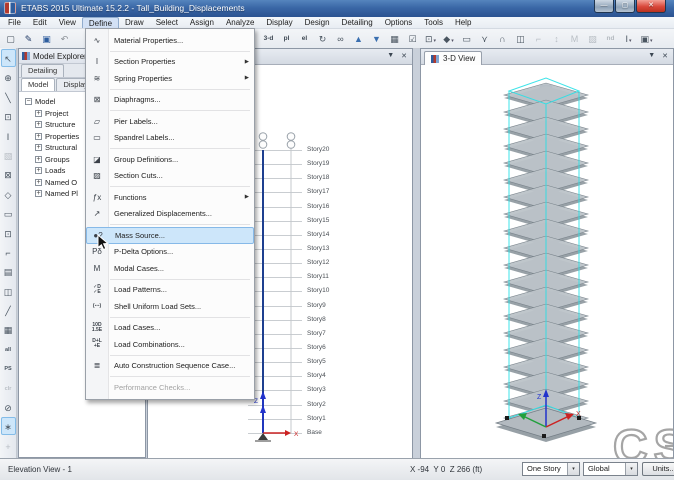 The height and width of the screenshot is (480, 674). What do you see at coordinates (8, 58) in the screenshot?
I see `select-pointer-button: ↖` at bounding box center [8, 58].